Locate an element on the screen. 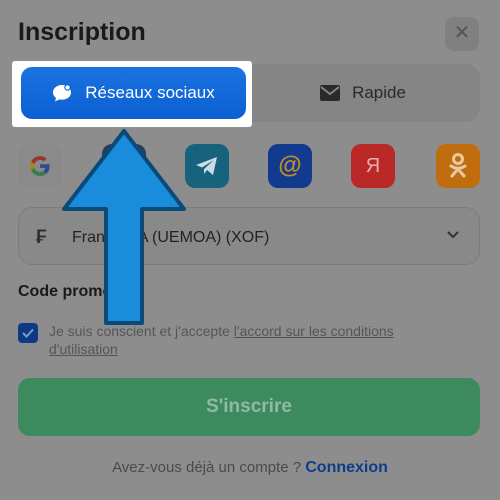  yandex-icon: Я is located at coordinates (373, 165).